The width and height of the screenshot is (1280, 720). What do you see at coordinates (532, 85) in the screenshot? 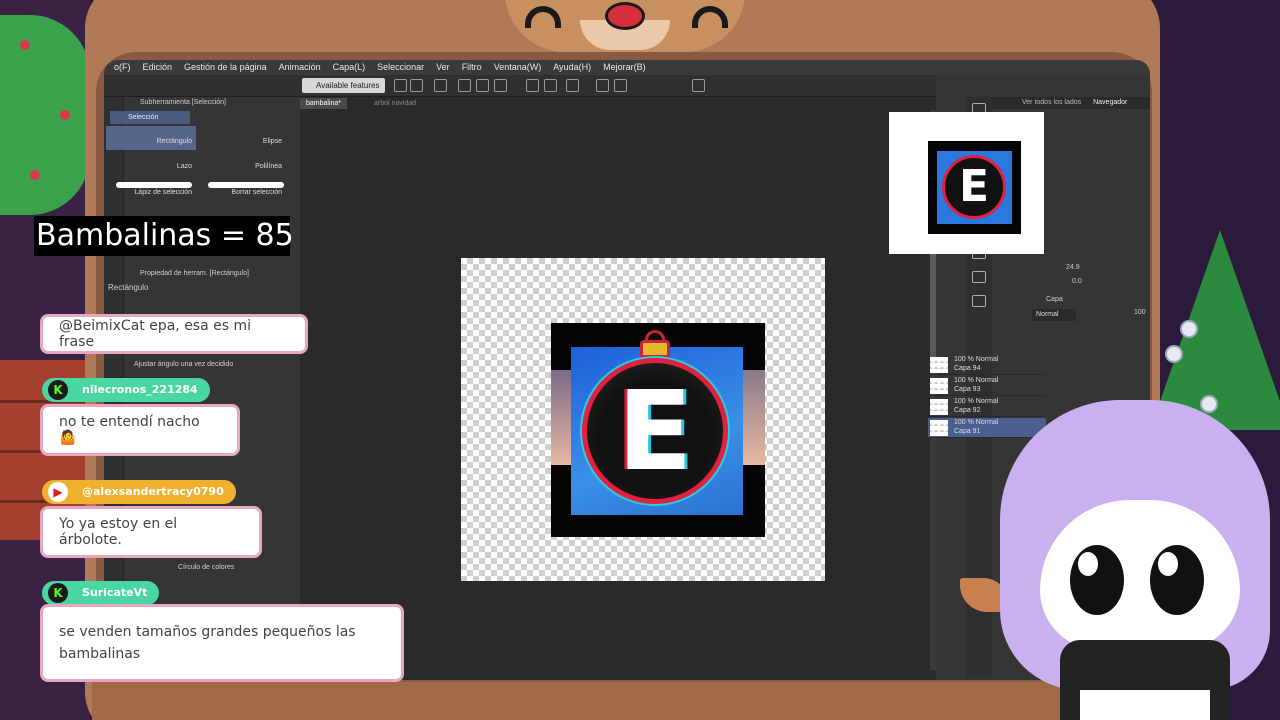
I see `undo-icon` at bounding box center [532, 85].